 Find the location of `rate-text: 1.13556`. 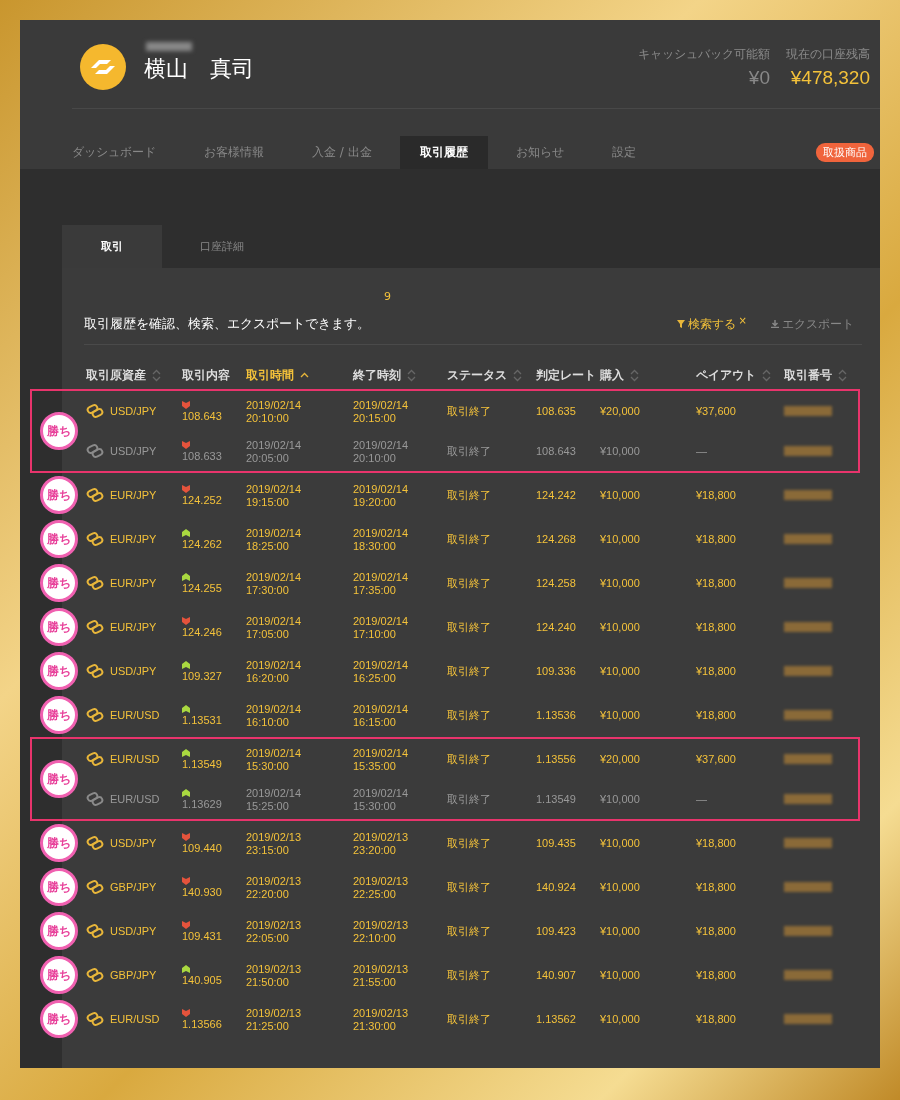

rate-text: 1.13556 is located at coordinates (556, 759).